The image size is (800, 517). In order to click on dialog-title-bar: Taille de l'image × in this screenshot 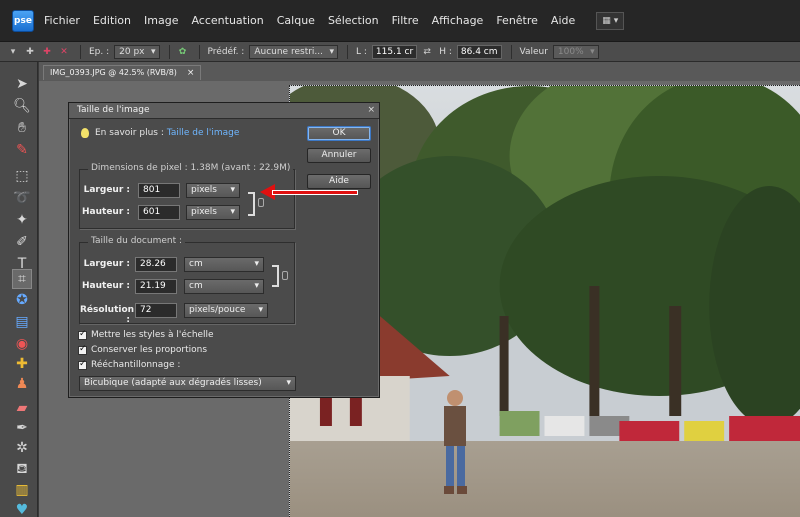, I will do `click(224, 111)`.